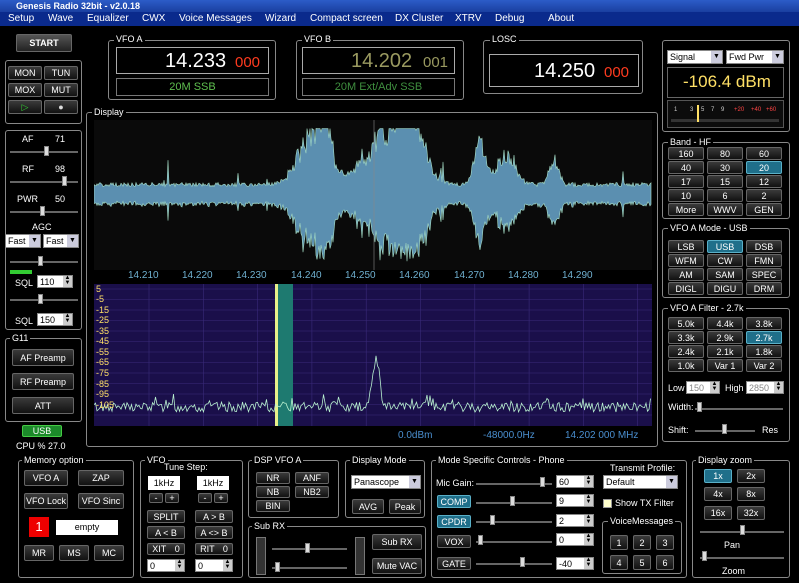 This screenshot has height=583, width=799. I want to click on gate-thumb, so click(522, 562).